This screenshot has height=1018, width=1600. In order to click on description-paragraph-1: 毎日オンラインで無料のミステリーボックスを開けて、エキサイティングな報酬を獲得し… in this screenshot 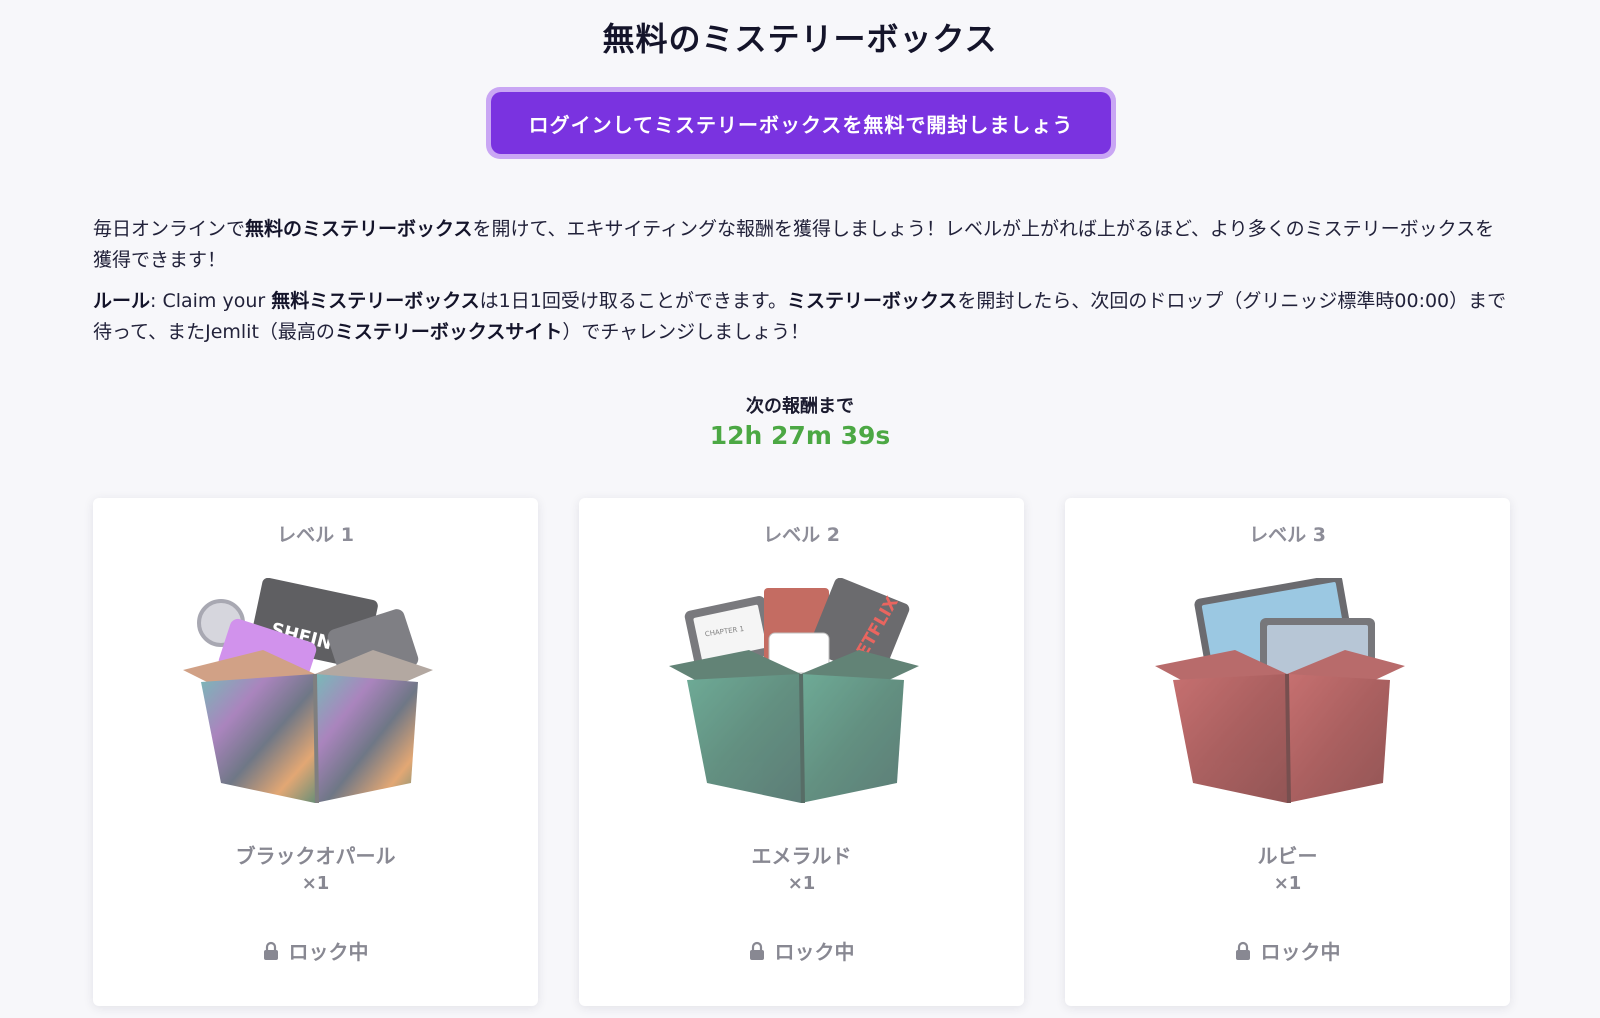, I will do `click(803, 245)`.